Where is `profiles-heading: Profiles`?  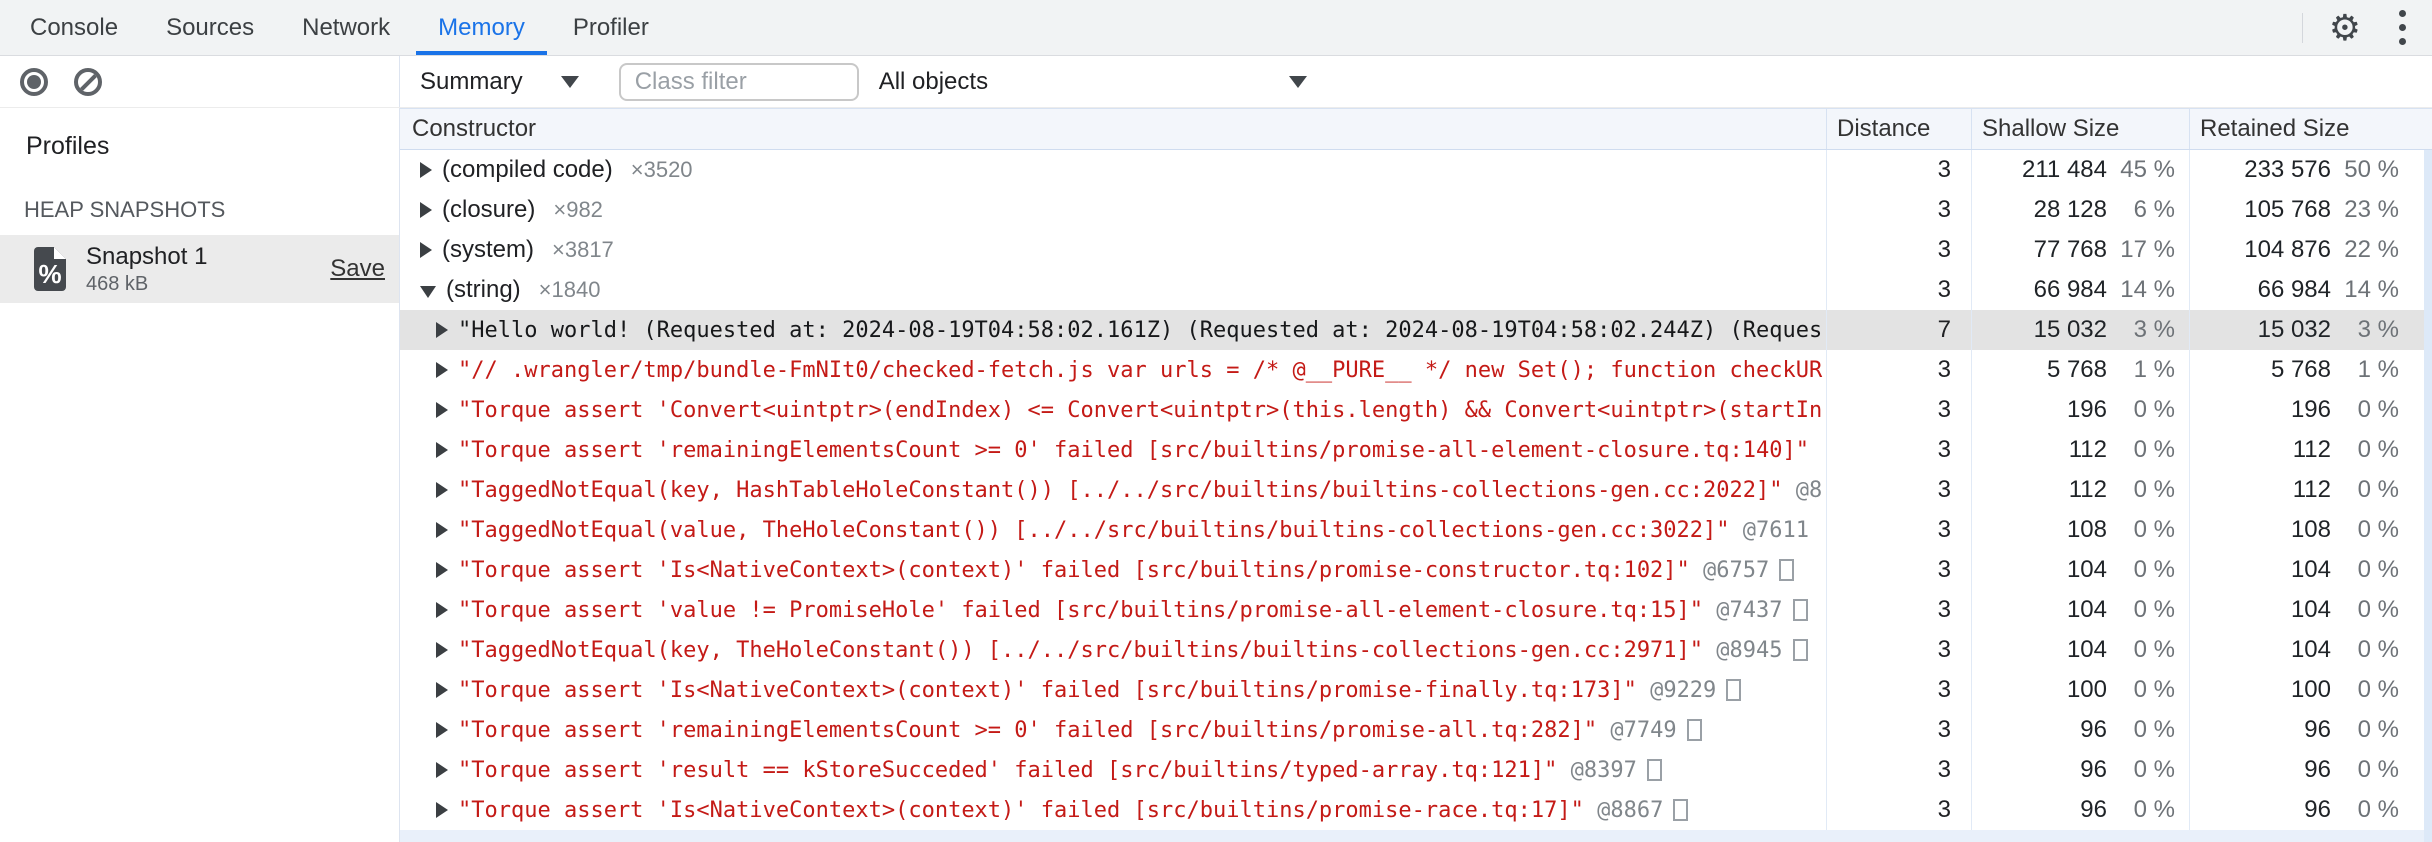
profiles-heading: Profiles is located at coordinates (68, 146).